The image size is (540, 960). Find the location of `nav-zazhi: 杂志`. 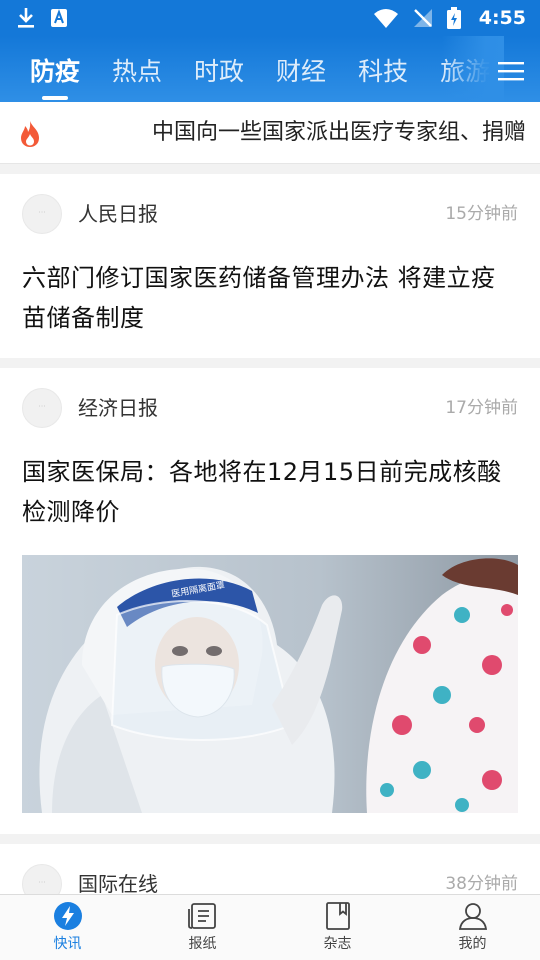

nav-zazhi: 杂志 is located at coordinates (337, 927).